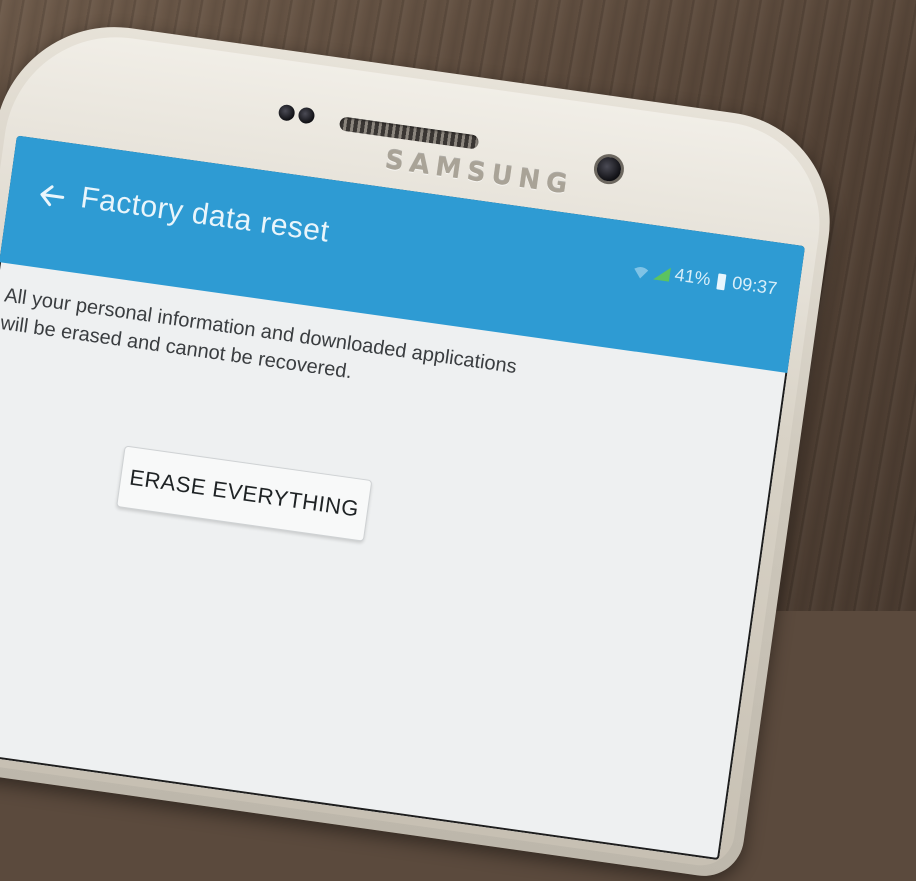 This screenshot has height=881, width=916. What do you see at coordinates (52, 196) in the screenshot?
I see `arrow-back-icon` at bounding box center [52, 196].